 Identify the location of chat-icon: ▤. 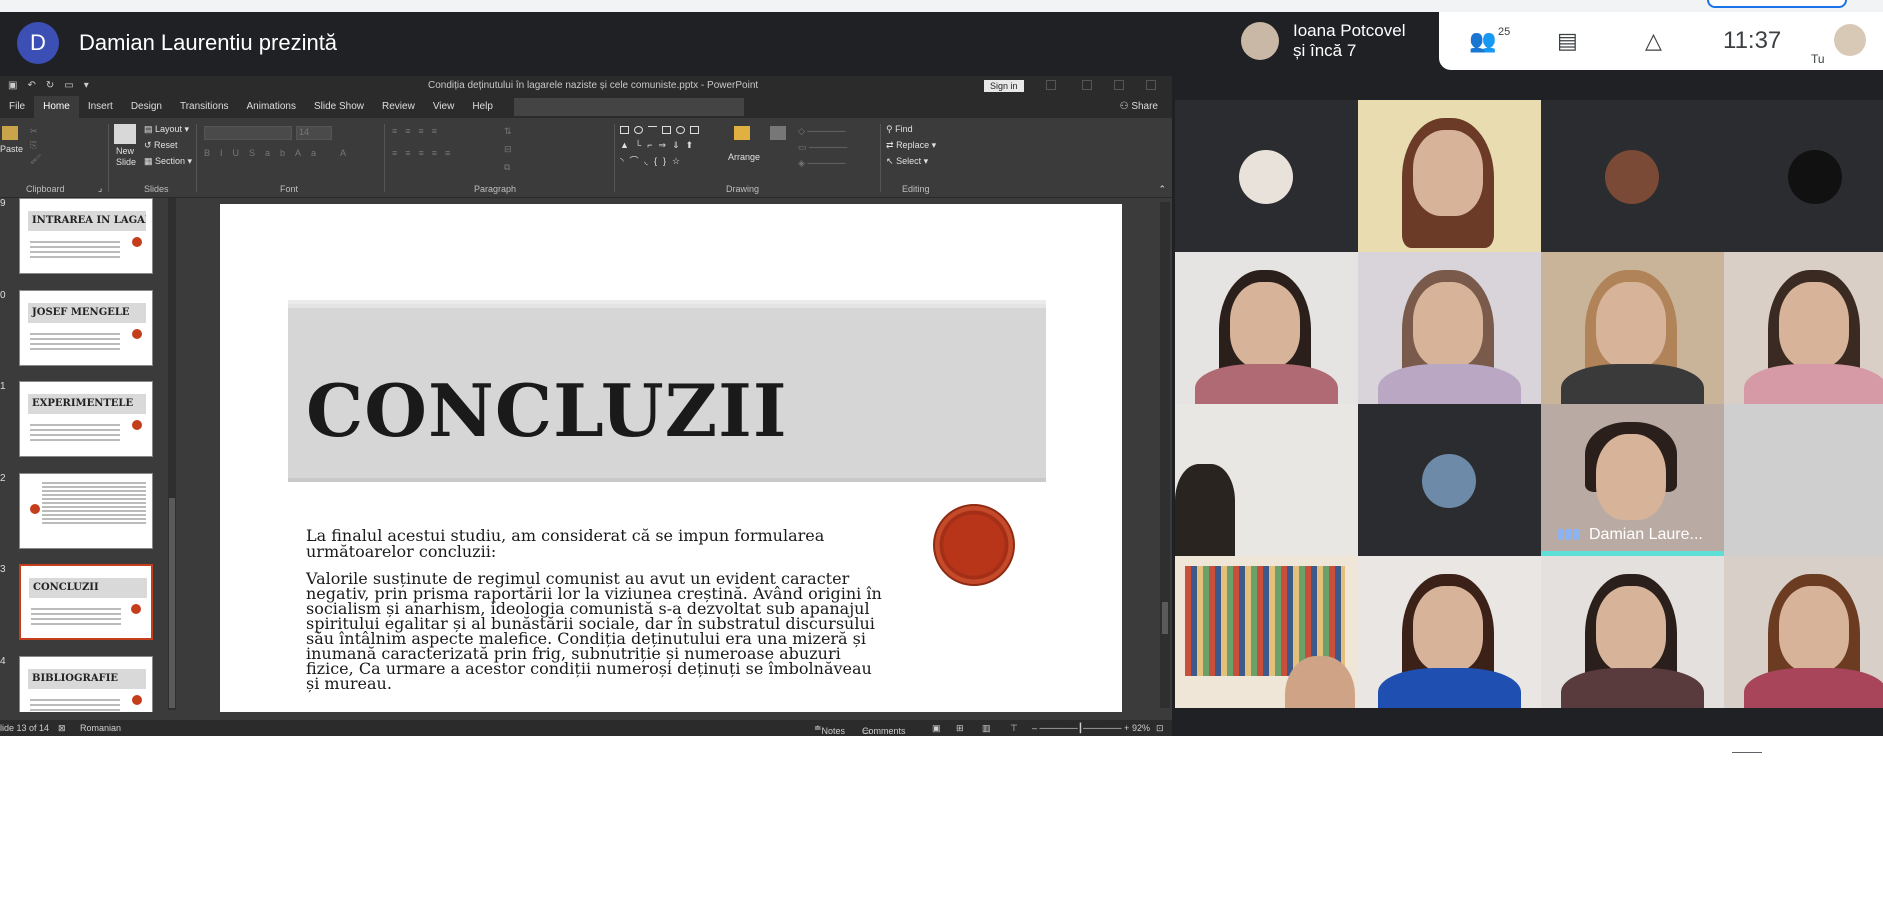
(1567, 41).